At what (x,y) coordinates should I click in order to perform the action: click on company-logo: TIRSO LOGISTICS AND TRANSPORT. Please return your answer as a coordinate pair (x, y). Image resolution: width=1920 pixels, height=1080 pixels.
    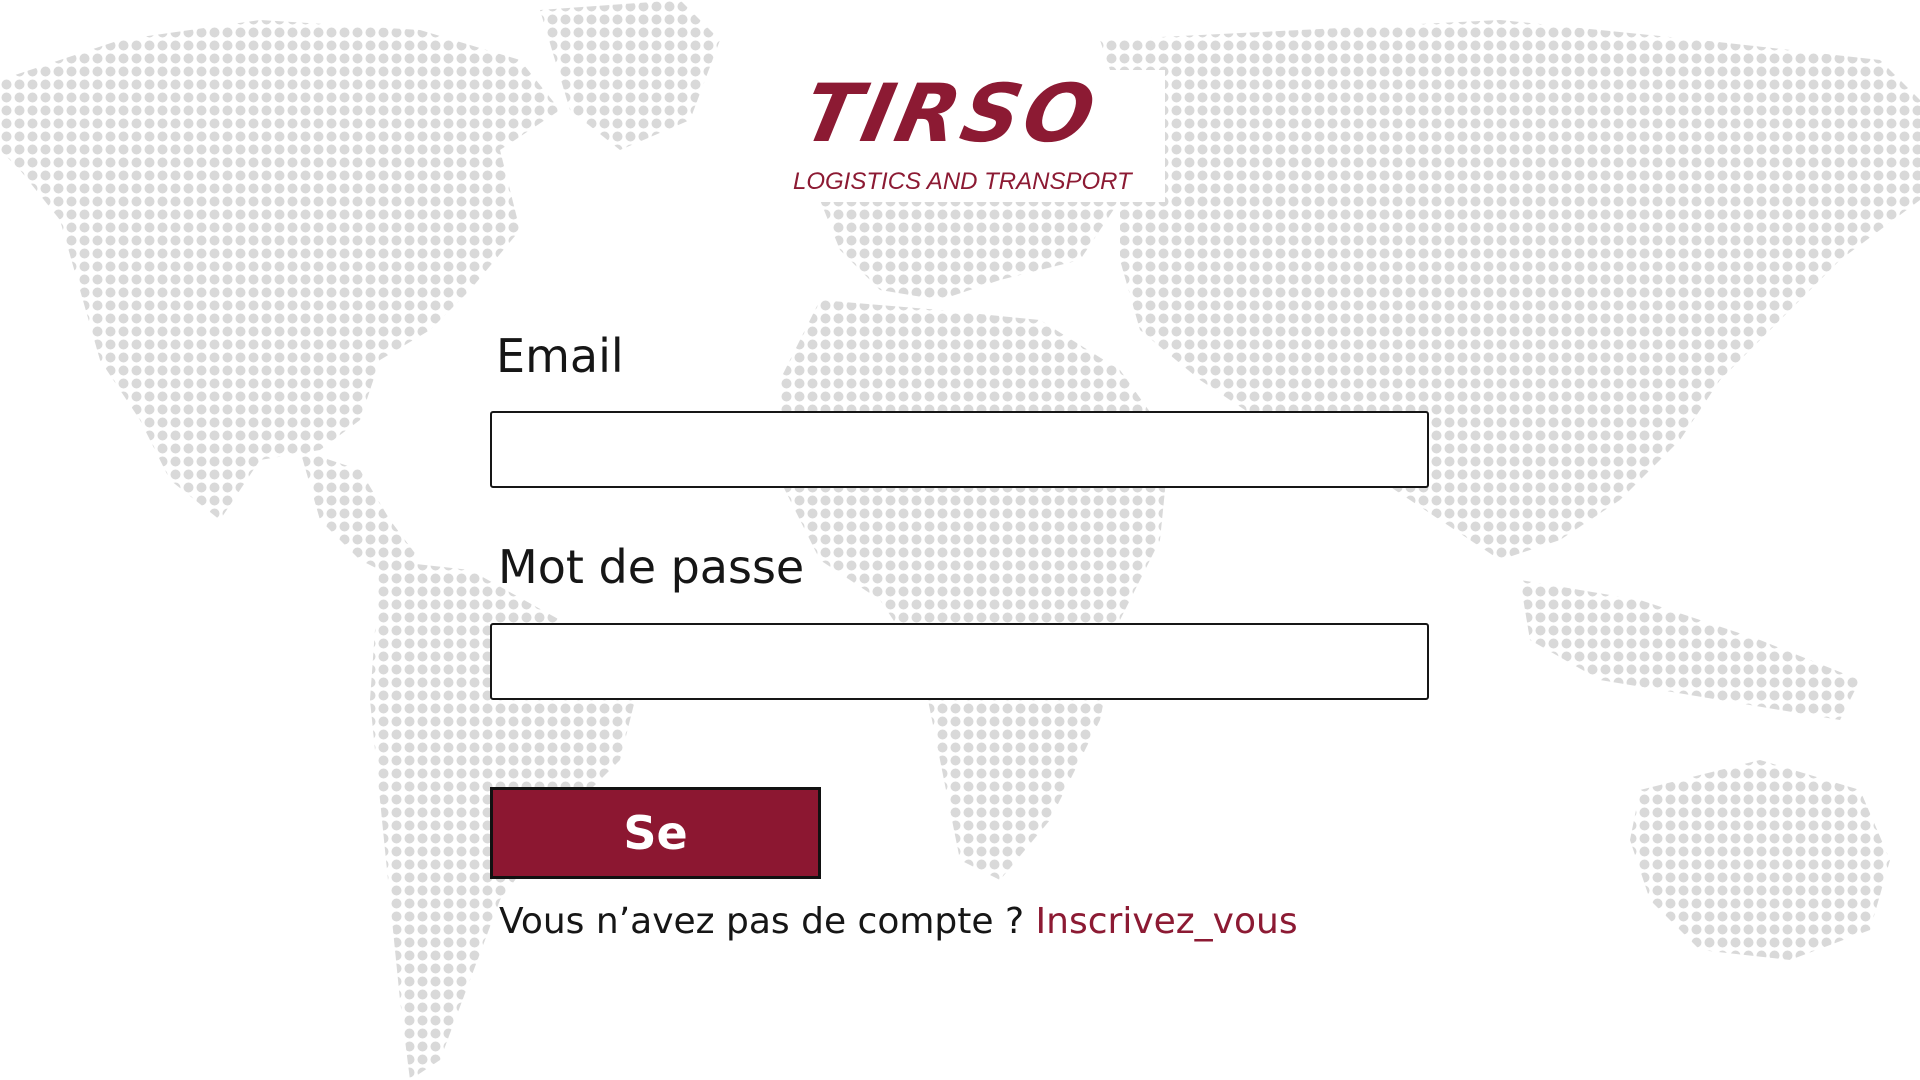
    Looking at the image, I should click on (961, 134).